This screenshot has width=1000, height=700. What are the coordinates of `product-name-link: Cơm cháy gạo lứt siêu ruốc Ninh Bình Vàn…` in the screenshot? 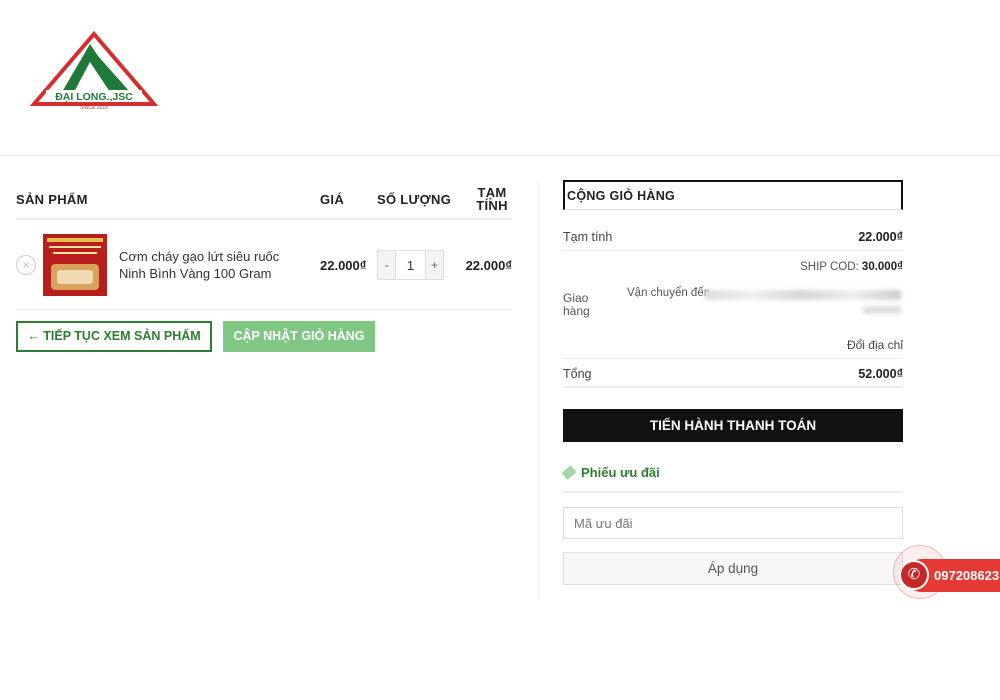 It's located at (214, 265).